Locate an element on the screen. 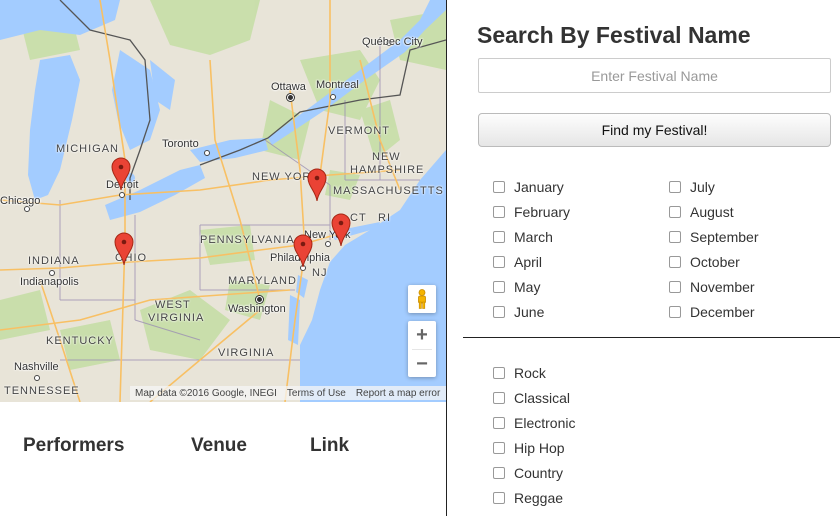  region-west-virginia-1: WEST is located at coordinates (173, 305).